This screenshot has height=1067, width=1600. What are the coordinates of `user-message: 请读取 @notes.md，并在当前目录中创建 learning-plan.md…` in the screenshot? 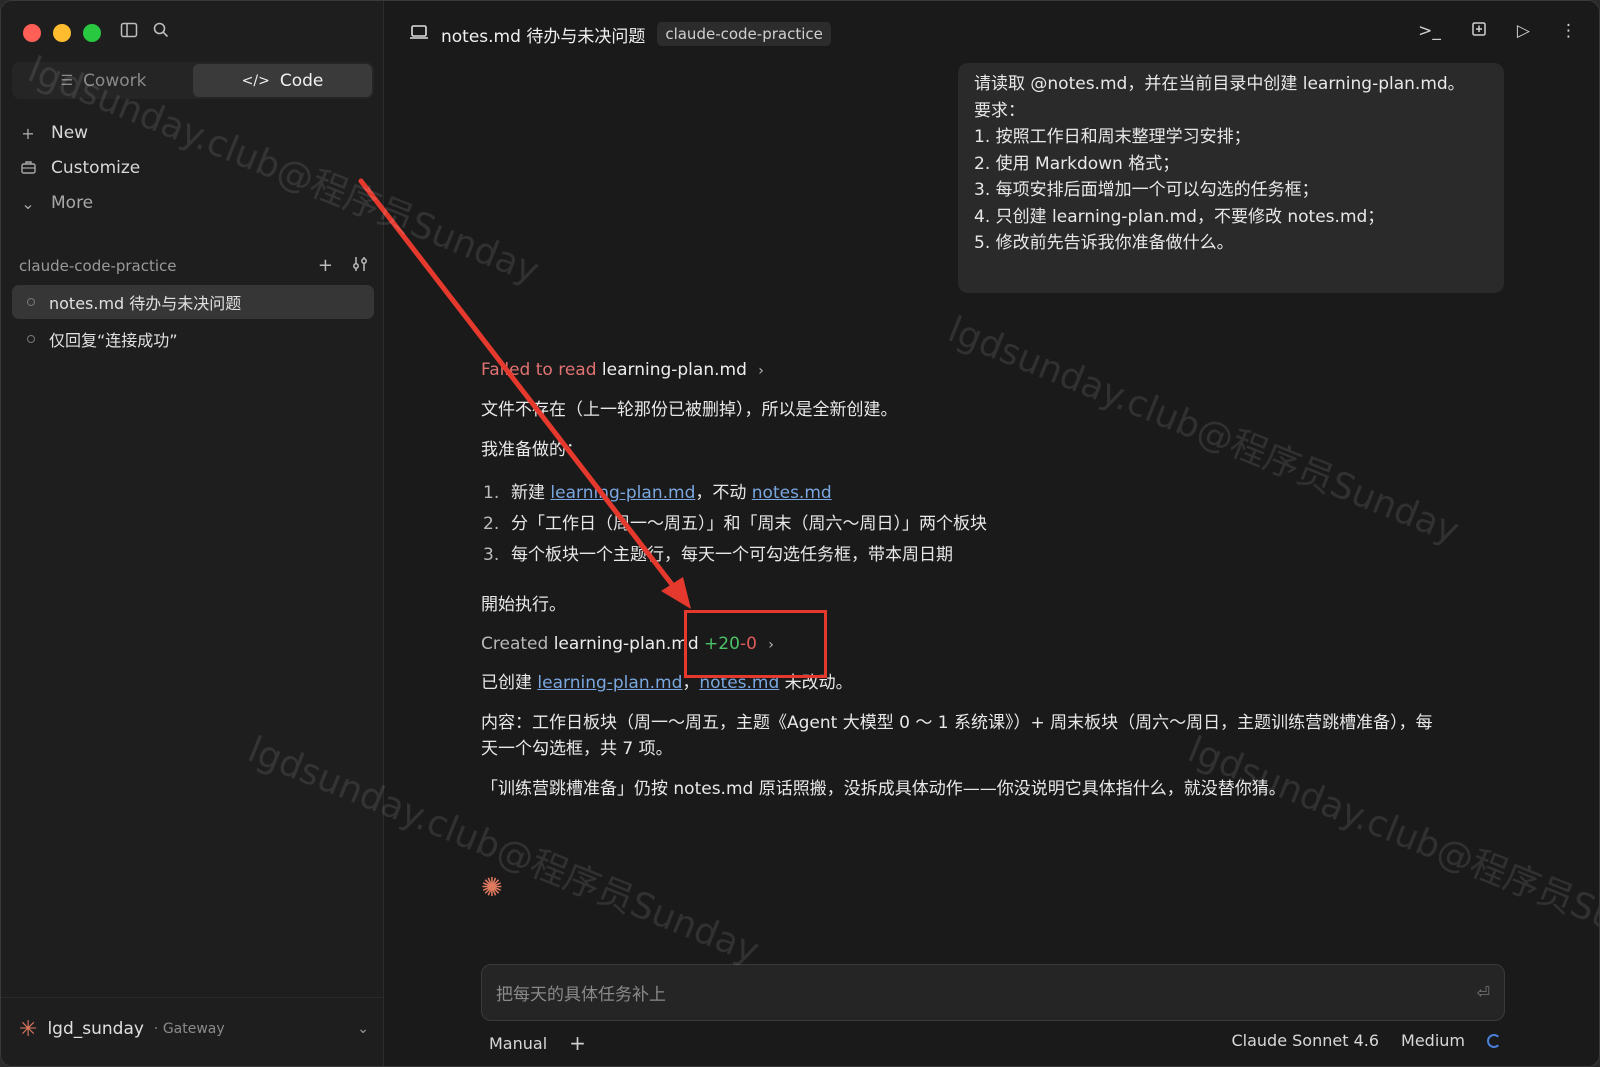 It's located at (1231, 178).